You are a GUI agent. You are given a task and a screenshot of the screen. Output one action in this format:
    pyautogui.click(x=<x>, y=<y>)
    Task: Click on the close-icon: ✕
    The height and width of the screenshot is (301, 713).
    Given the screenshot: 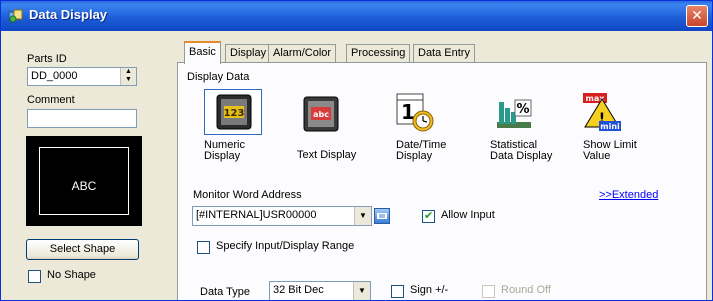 What is the action you would take?
    pyautogui.click(x=697, y=16)
    